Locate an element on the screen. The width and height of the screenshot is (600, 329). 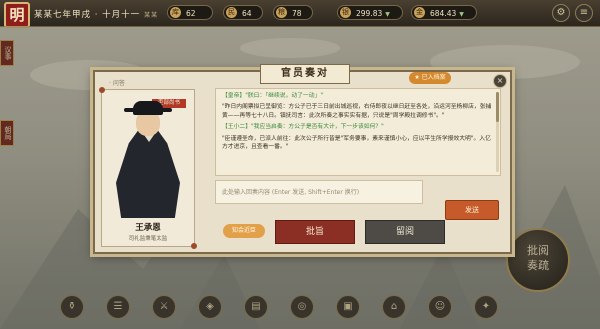
treasury-icon: 库 is located at coordinates (175, 12).